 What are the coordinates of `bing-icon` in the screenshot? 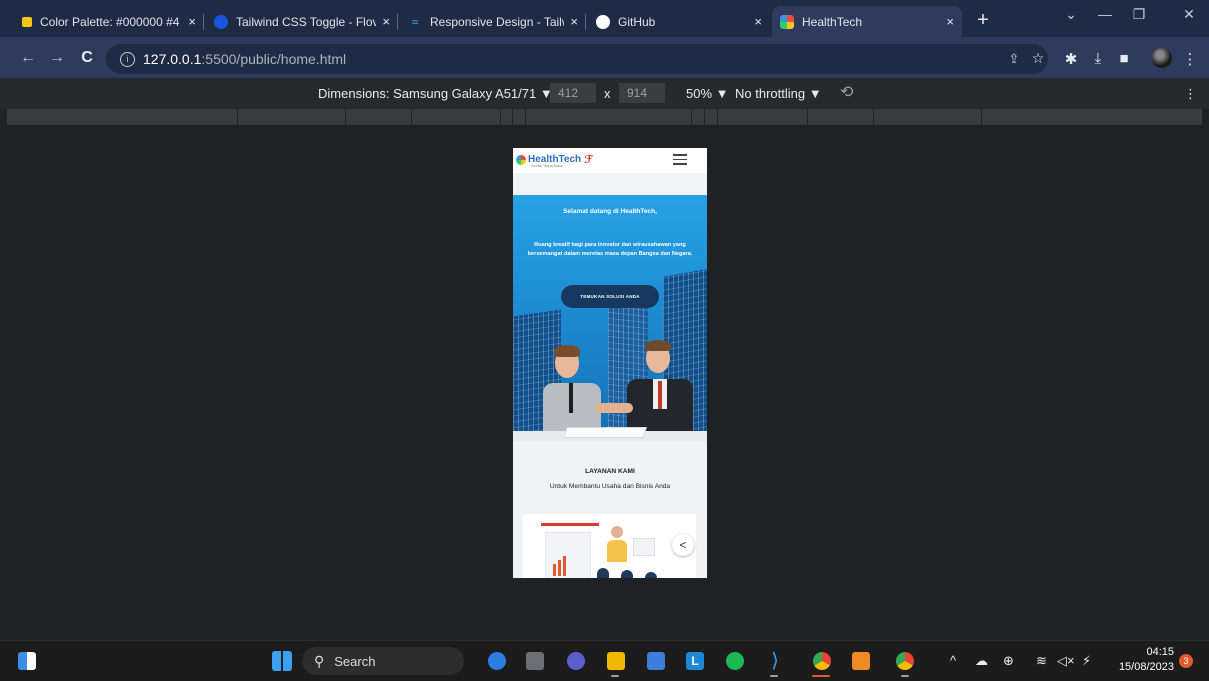 It's located at (497, 661).